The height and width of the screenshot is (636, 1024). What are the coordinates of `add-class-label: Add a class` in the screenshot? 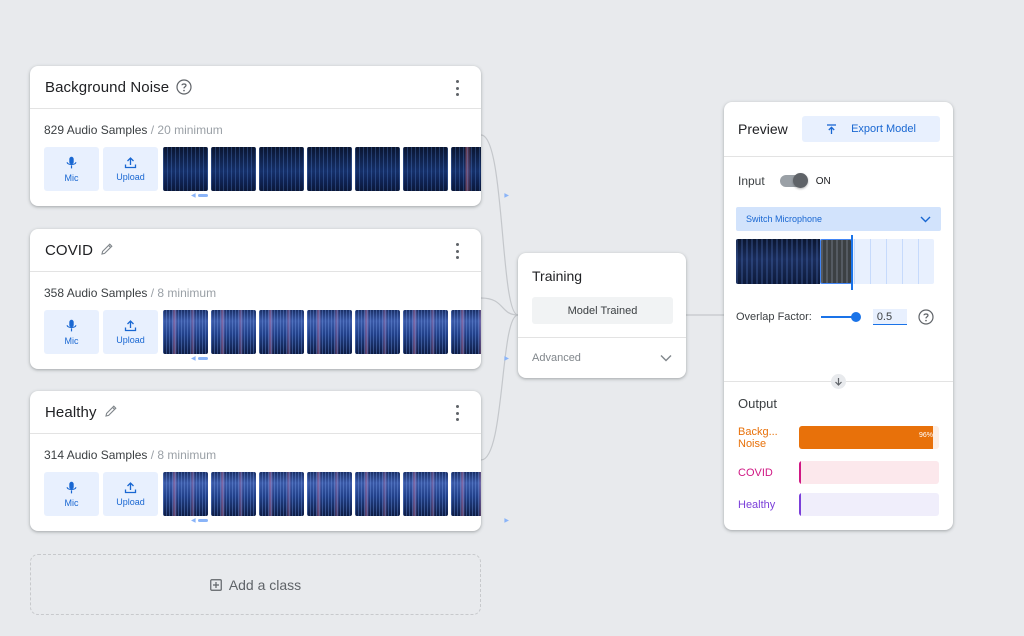 It's located at (265, 584).